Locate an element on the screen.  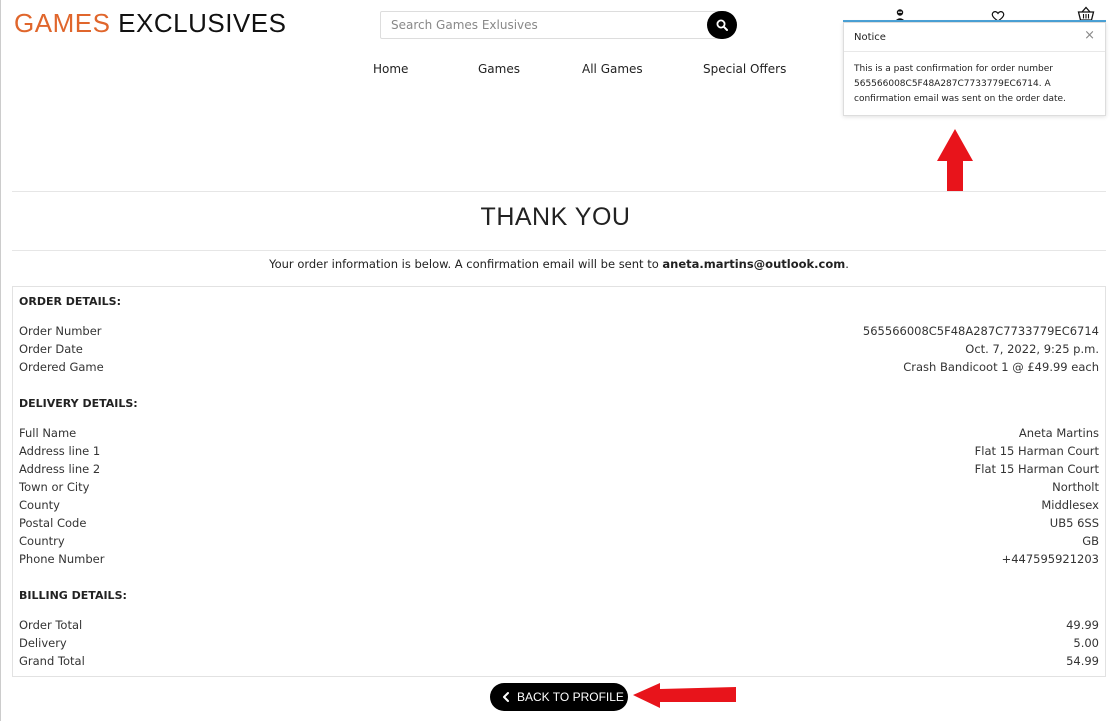
page-left-border is located at coordinates (0, 360).